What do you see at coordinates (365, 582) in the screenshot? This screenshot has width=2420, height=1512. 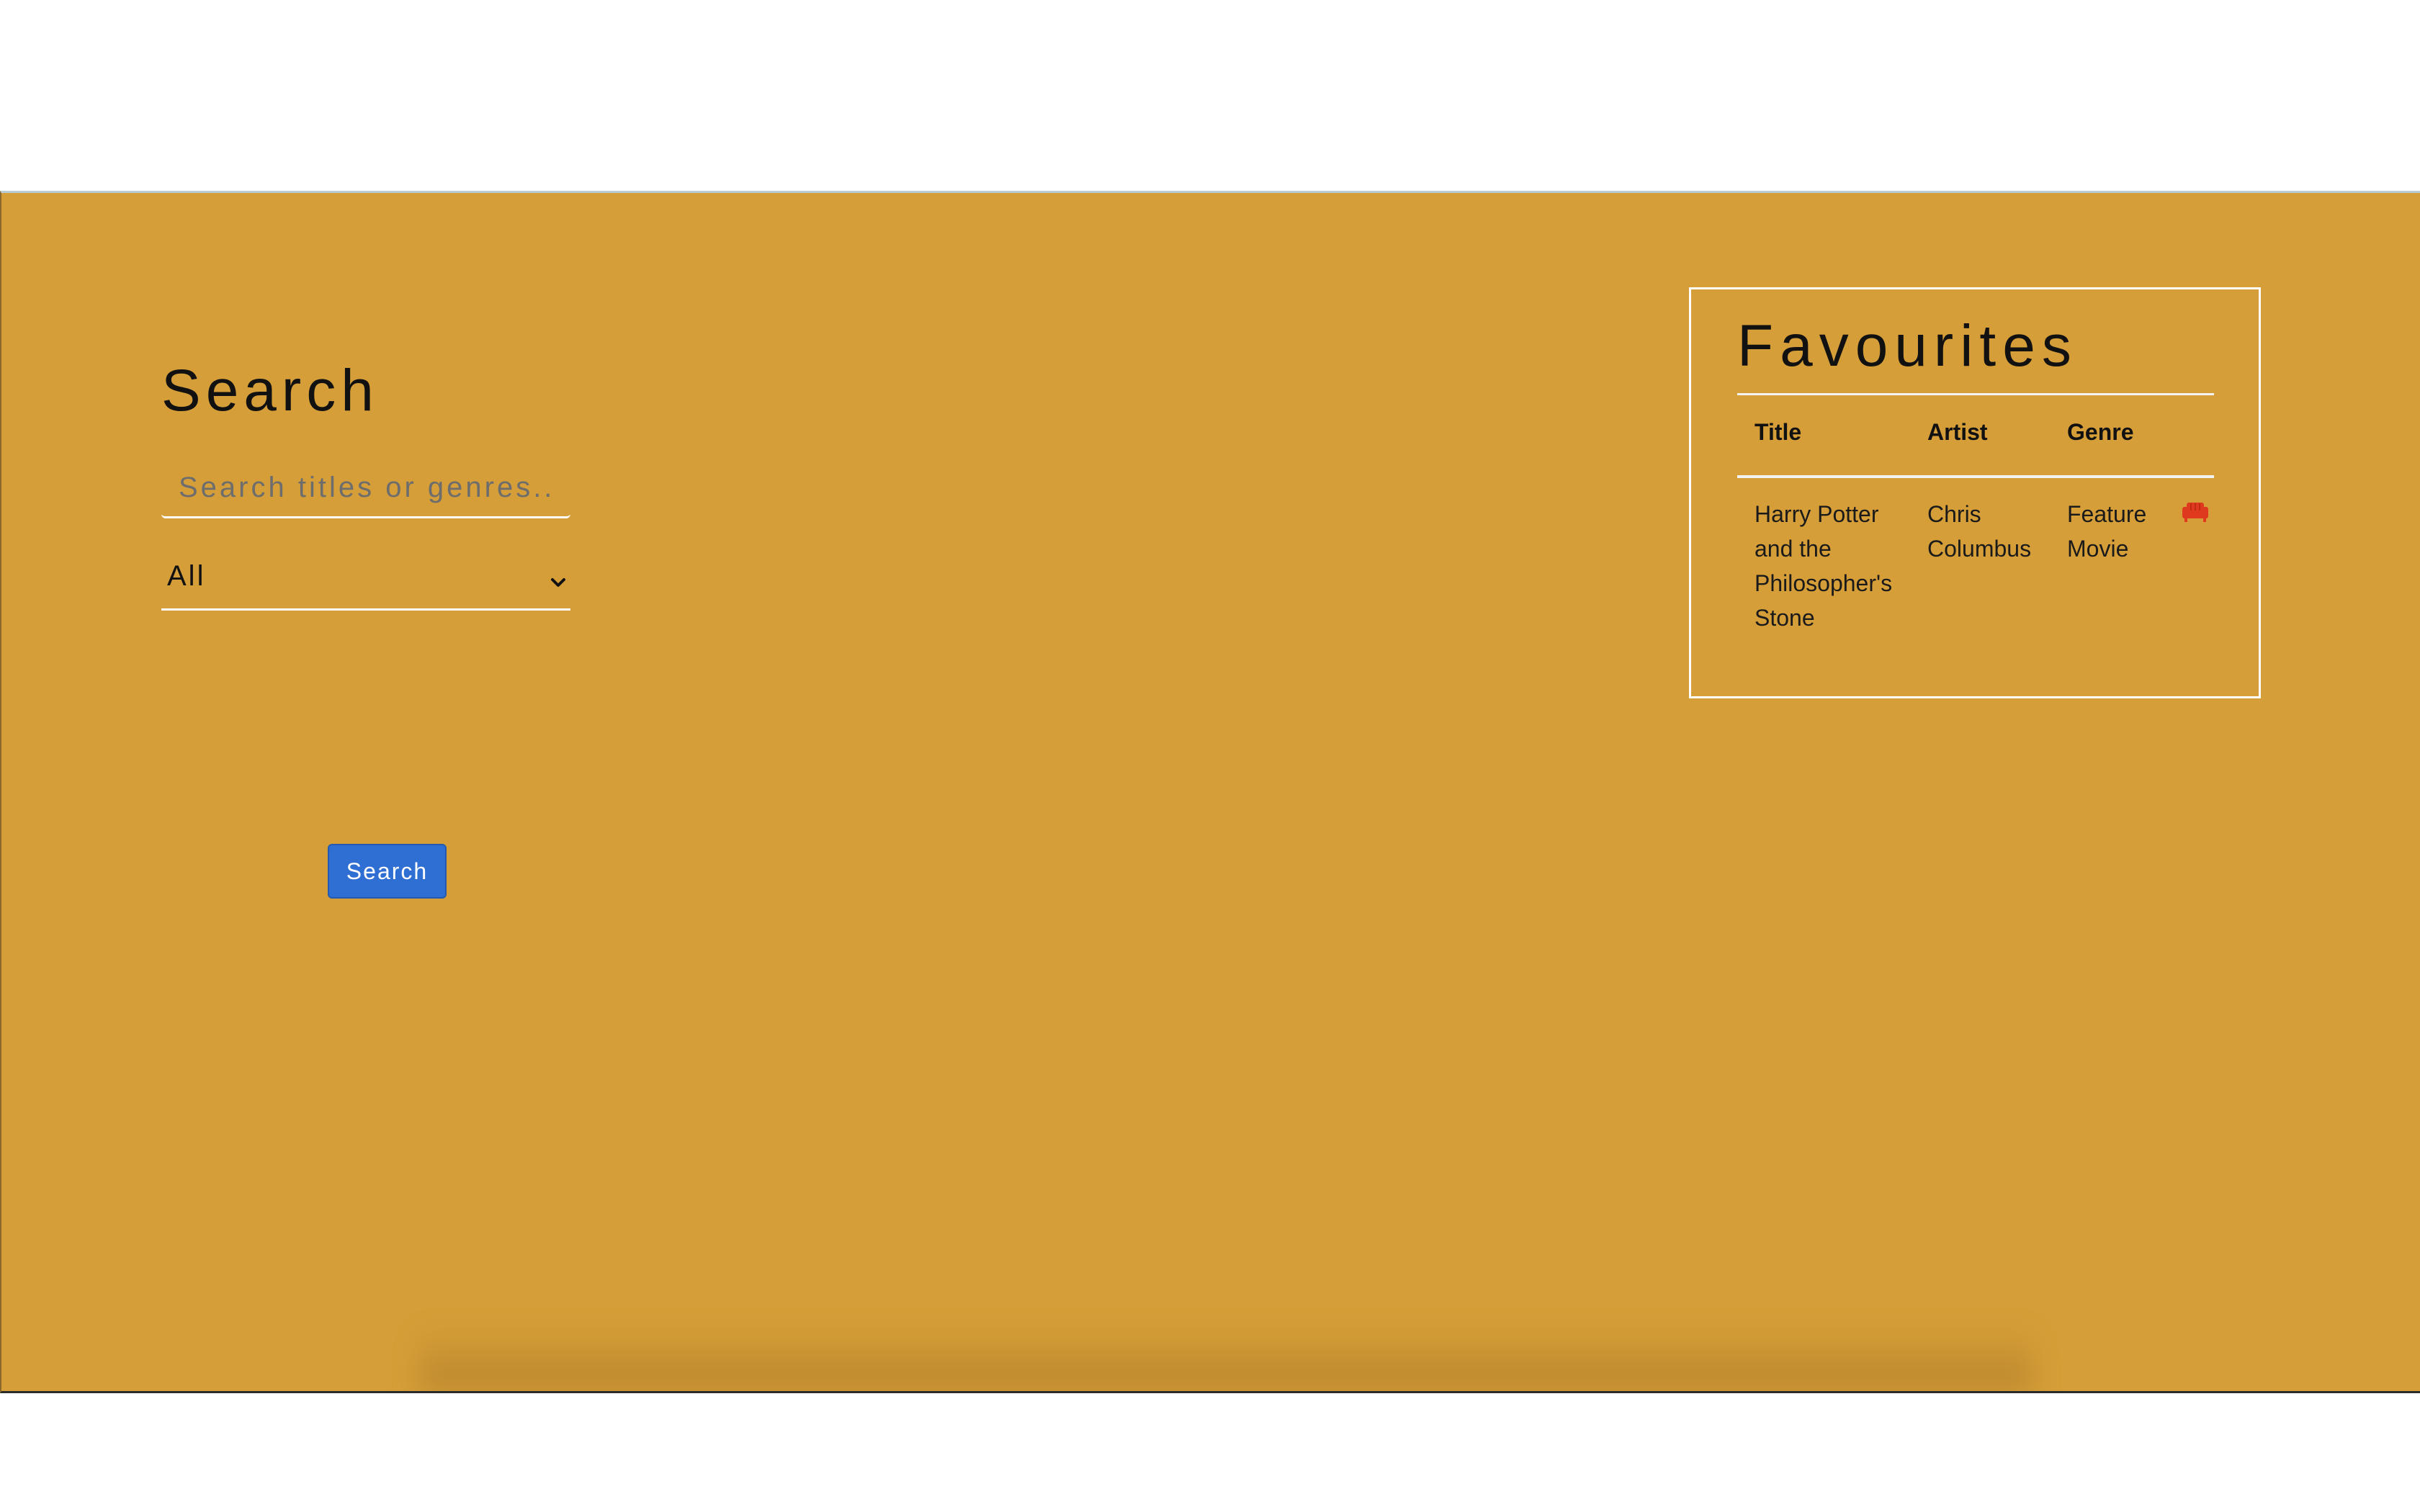 I see `category-select: All` at bounding box center [365, 582].